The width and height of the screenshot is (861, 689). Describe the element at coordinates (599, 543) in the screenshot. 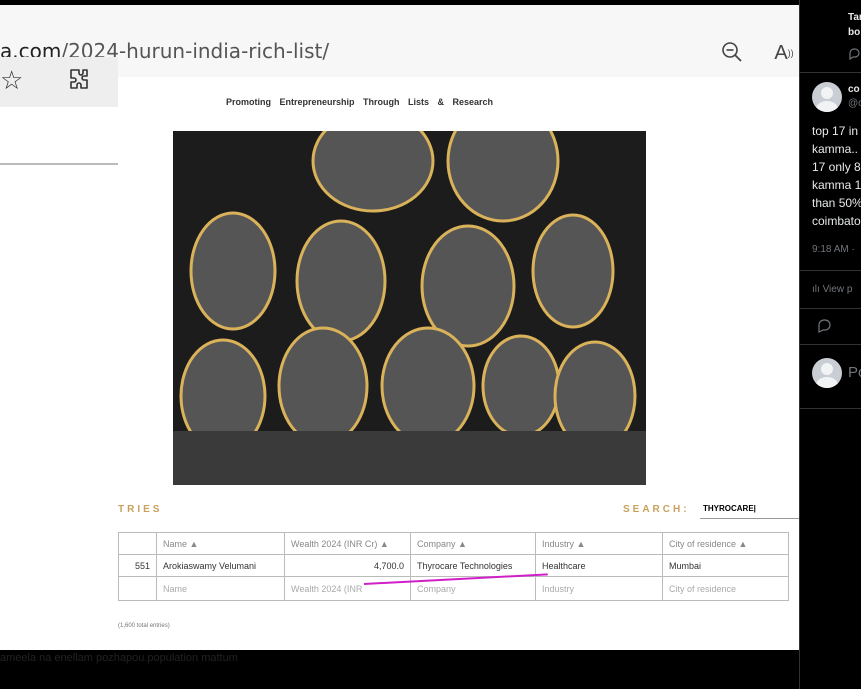

I see `industry-header: Industry ▲` at that location.